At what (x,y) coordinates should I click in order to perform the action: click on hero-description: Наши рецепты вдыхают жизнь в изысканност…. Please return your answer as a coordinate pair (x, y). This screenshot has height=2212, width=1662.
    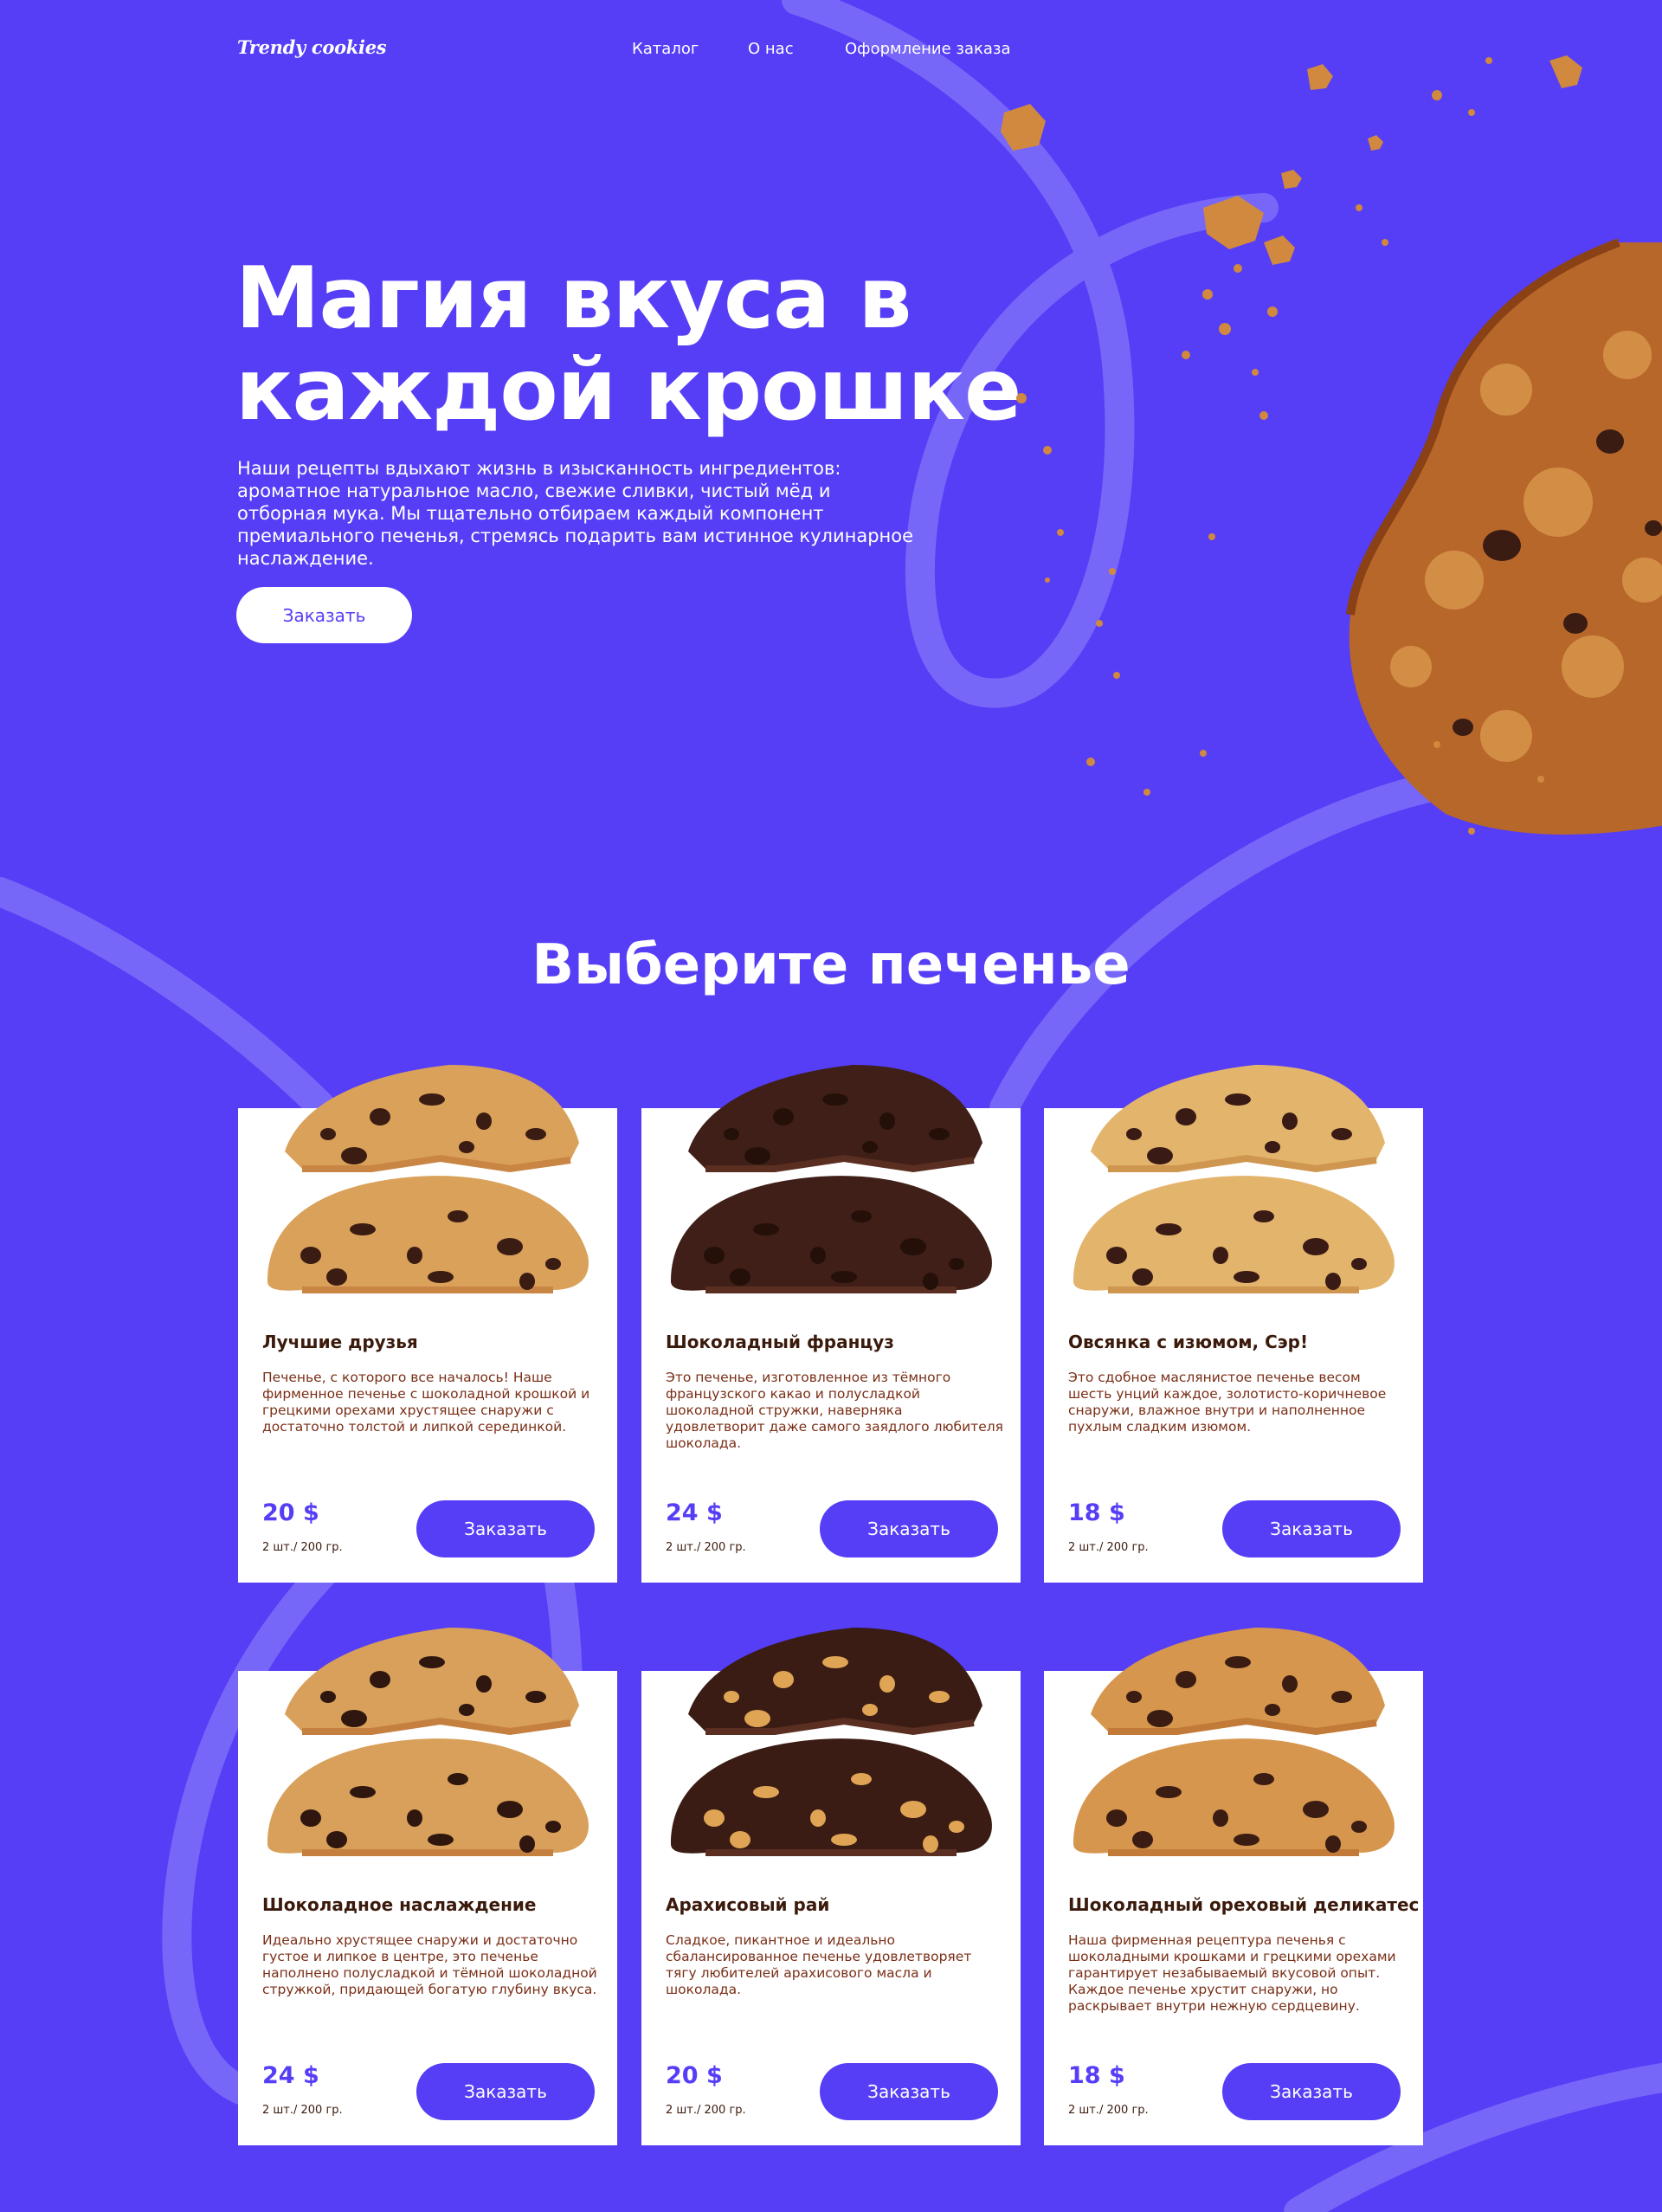
    Looking at the image, I should click on (575, 513).